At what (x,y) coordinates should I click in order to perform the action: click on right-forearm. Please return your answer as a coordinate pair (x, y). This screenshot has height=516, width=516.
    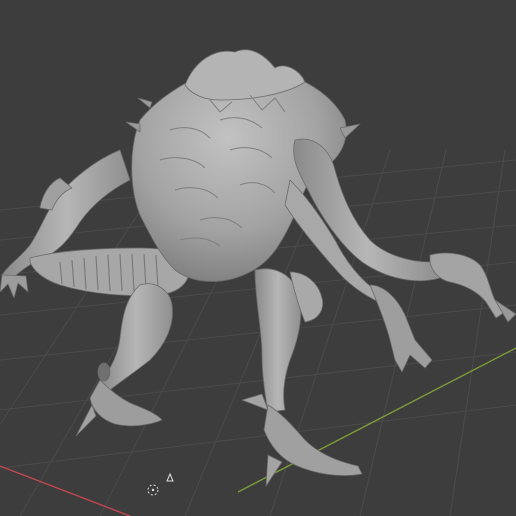
    Looking at the image, I should click on (467, 285).